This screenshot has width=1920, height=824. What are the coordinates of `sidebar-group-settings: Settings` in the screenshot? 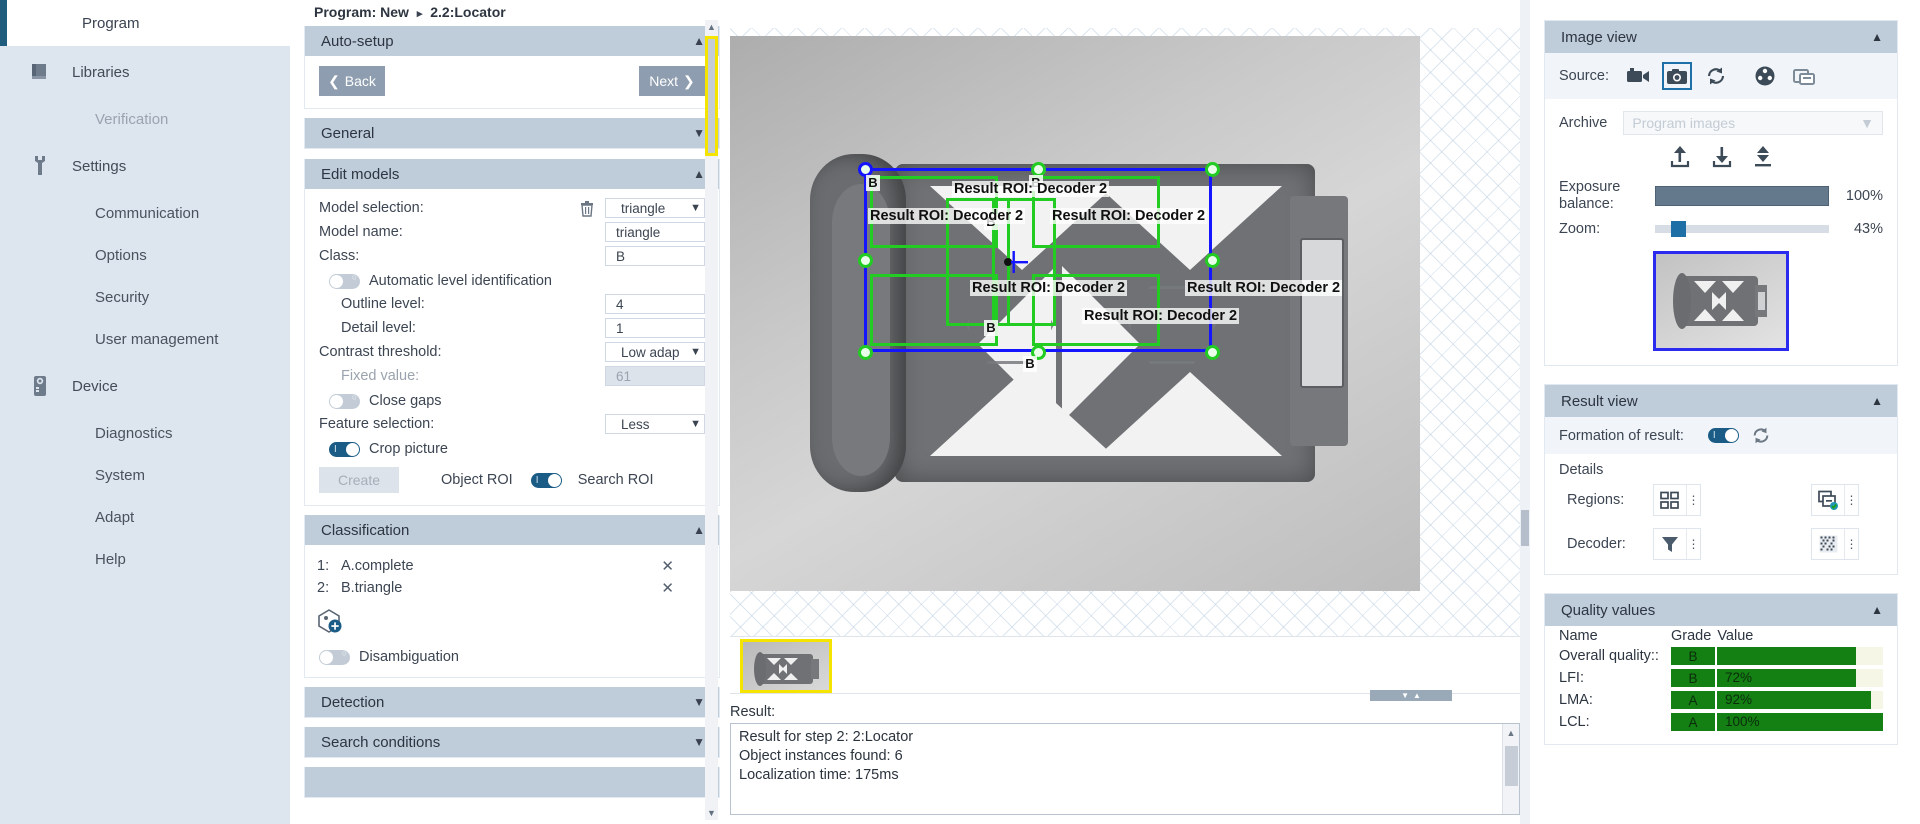 It's located at (145, 166).